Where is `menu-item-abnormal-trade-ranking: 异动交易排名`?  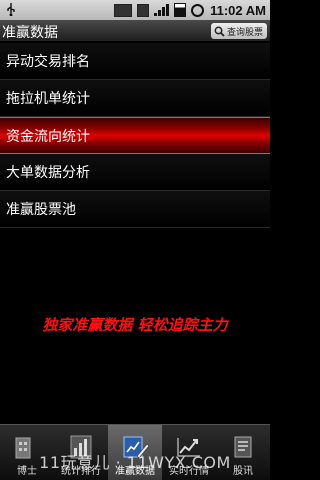 menu-item-abnormal-trade-ranking: 异动交易排名 is located at coordinates (135, 61).